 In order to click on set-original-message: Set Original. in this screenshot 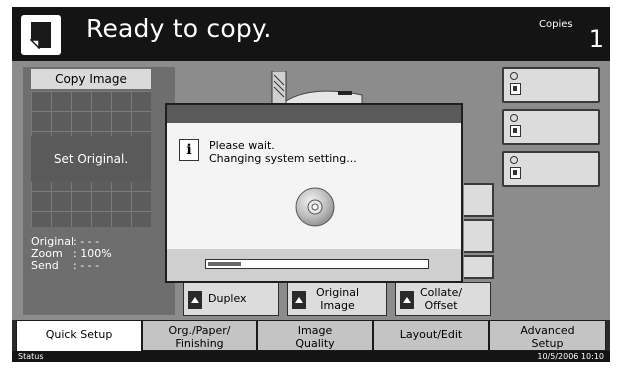, I will do `click(91, 159)`.